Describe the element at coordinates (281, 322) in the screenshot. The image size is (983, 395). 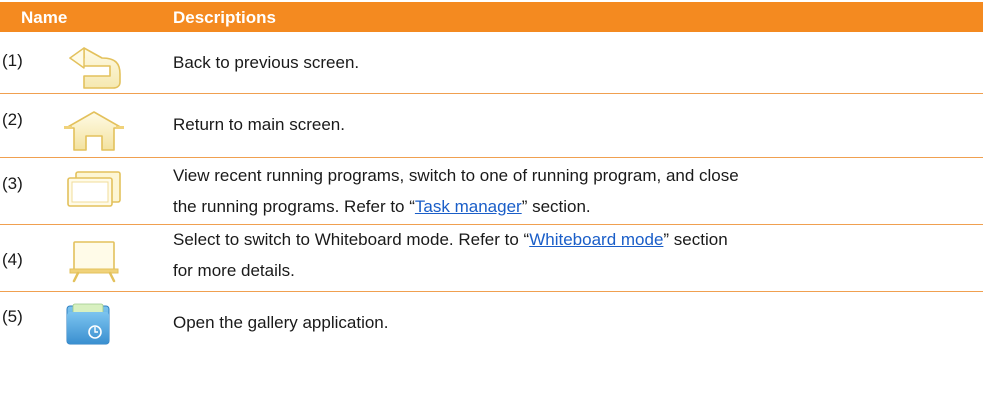
I see `row-description: Open the gallery application.` at that location.